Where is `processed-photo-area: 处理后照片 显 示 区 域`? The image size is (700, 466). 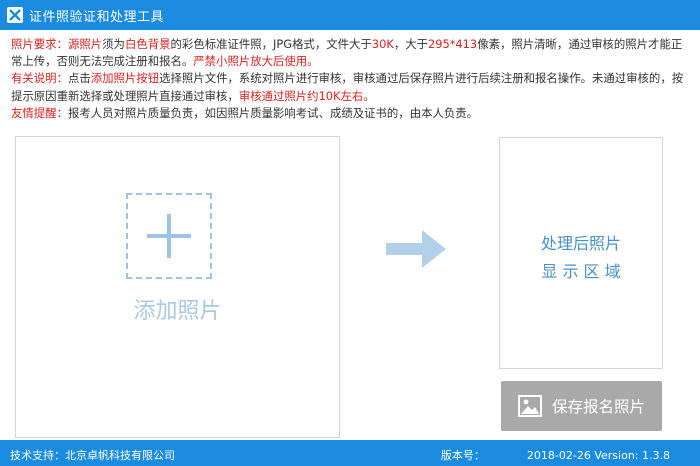 processed-photo-area: 处理后照片 显 示 区 域 is located at coordinates (581, 253).